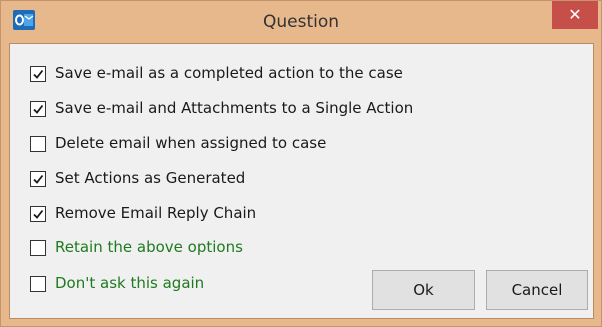  I want to click on cancel-button: Cancel, so click(537, 290).